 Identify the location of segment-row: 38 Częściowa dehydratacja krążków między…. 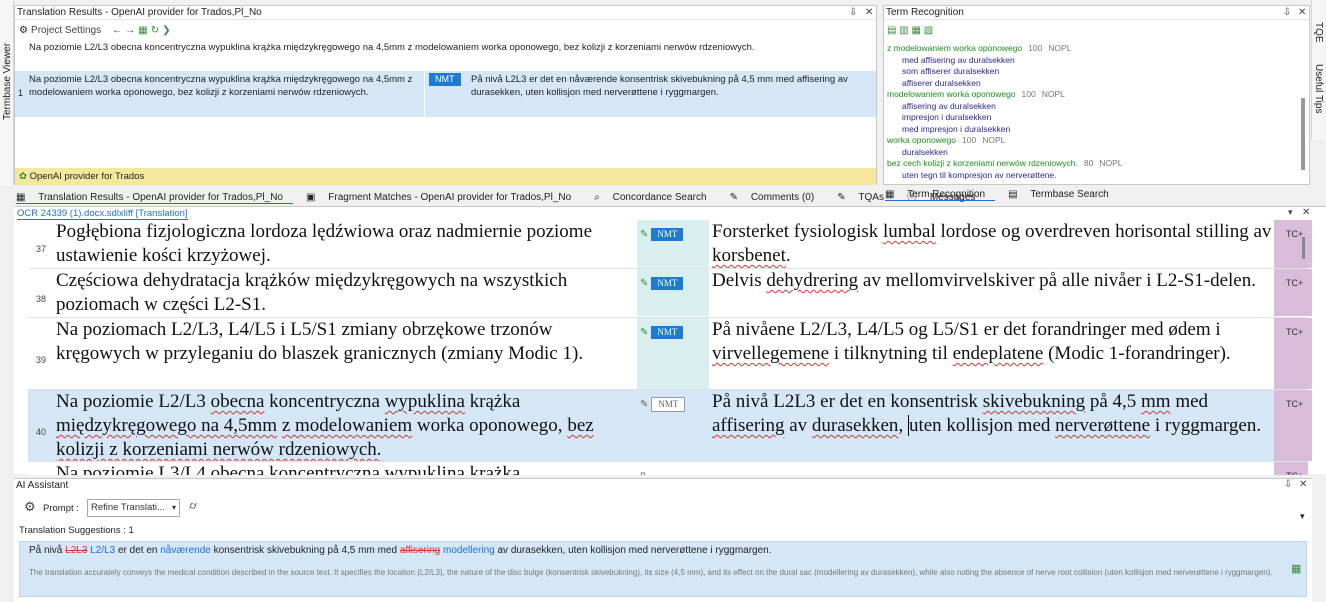
(670, 292).